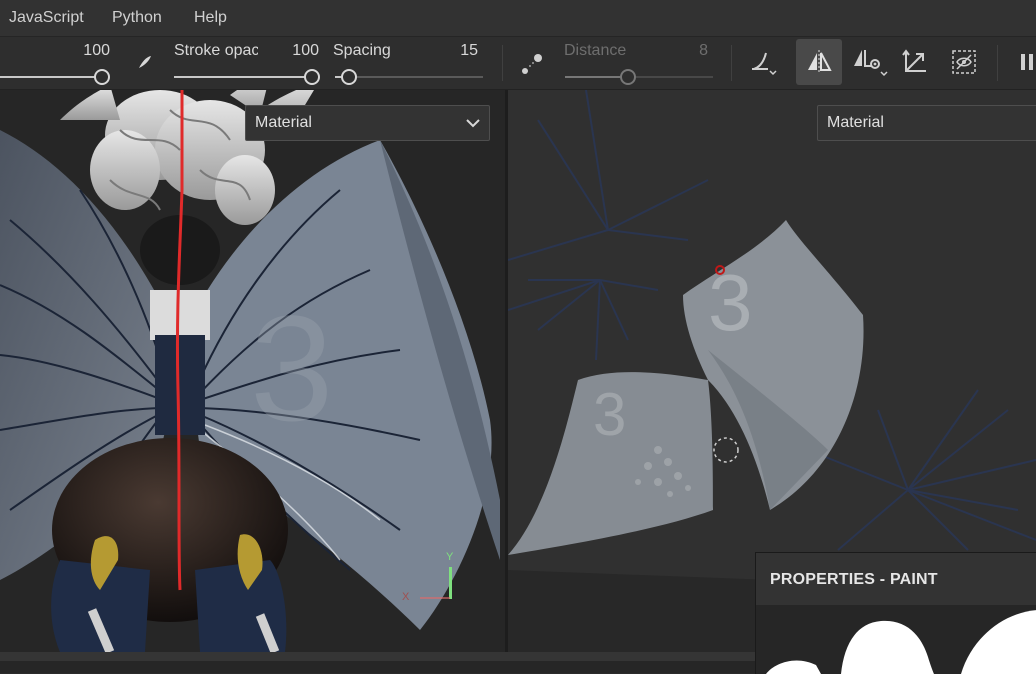 This screenshot has width=1036, height=674. Describe the element at coordinates (595, 50) in the screenshot. I see `distance-label: Distance` at that location.